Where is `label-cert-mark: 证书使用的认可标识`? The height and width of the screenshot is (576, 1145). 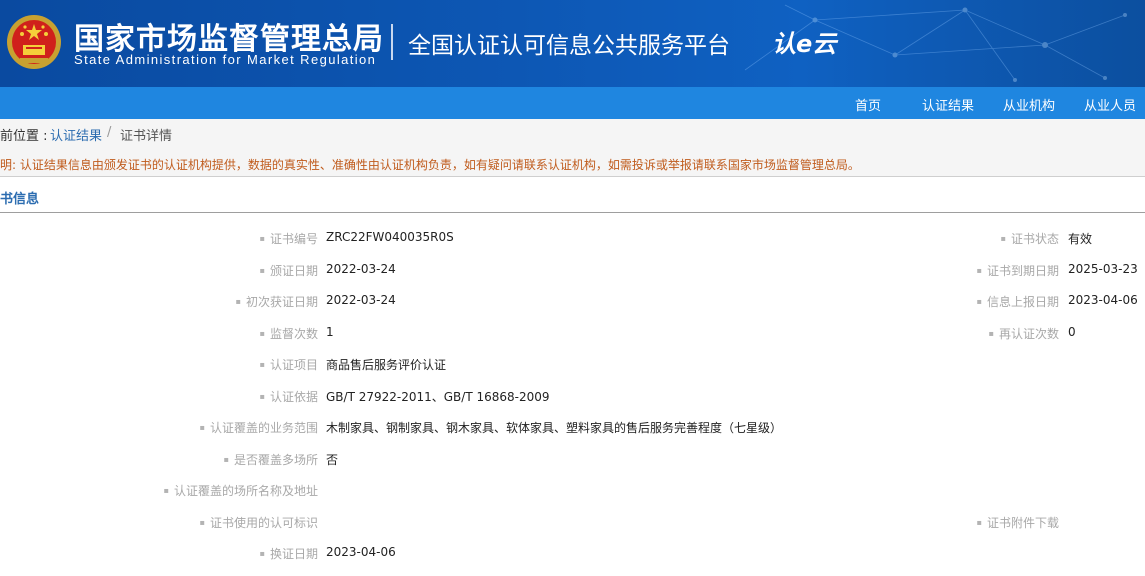
label-cert-mark: 证书使用的认可标识 is located at coordinates (259, 522).